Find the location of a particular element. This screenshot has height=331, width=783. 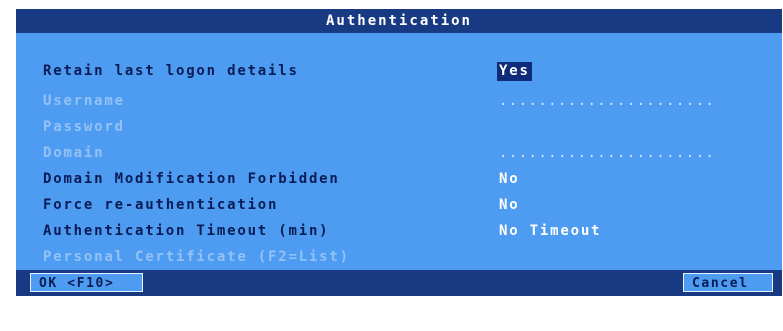

dialog-title: Authentication is located at coordinates (399, 21).